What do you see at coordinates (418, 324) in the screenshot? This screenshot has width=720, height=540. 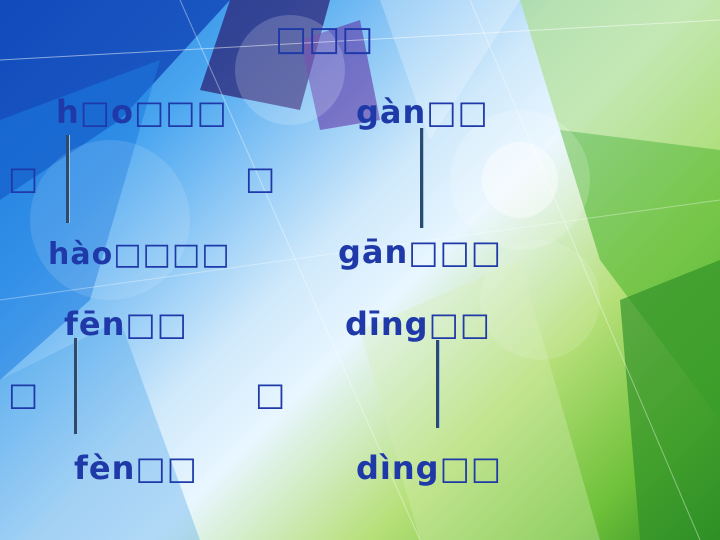 I see `pinyin-ding-first-tone: dīng□□` at bounding box center [418, 324].